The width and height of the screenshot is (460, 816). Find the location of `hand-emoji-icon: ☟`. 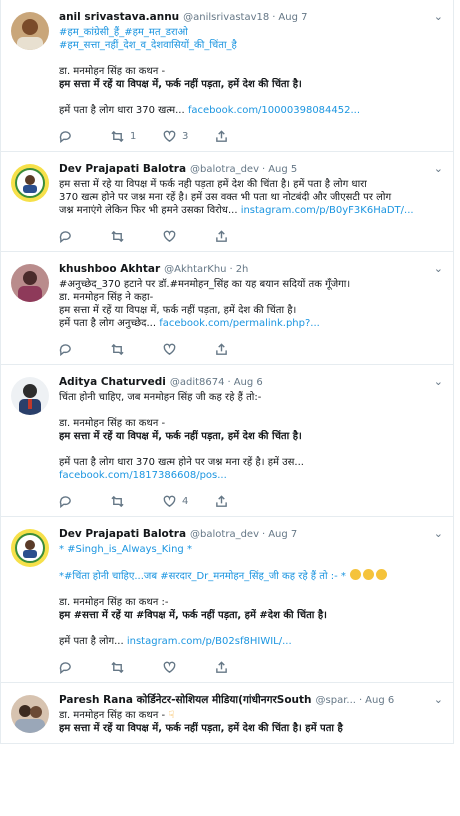

hand-emoji-icon: ☟ is located at coordinates (171, 715).